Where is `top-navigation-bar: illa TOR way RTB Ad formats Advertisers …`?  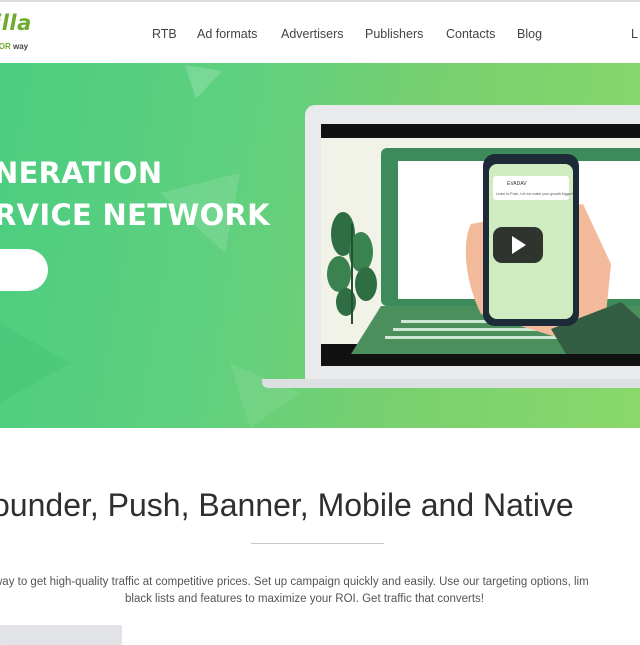
top-navigation-bar: illa TOR way RTB Ad formats Advertisers … is located at coordinates (320, 31).